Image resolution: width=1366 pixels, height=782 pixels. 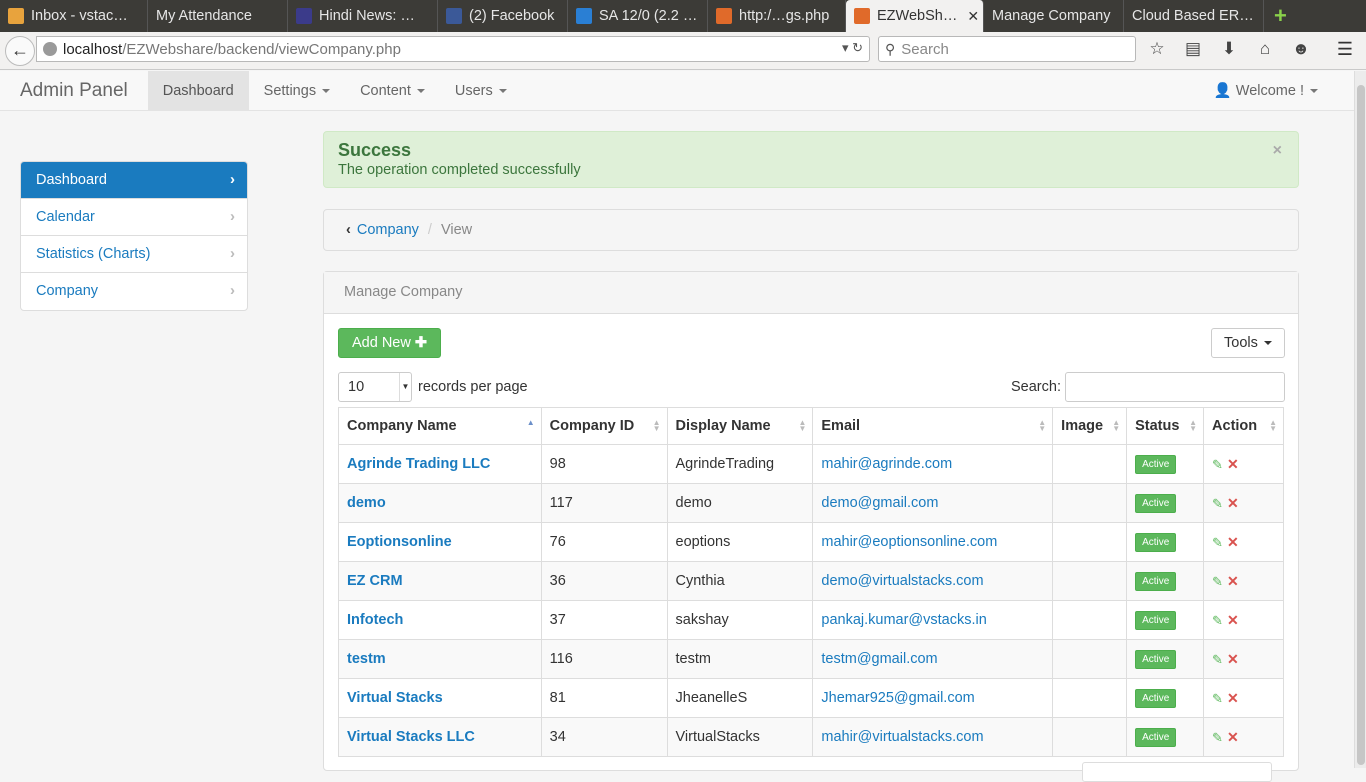 I want to click on column-header: Display Name ▲ ▼, so click(x=740, y=426).